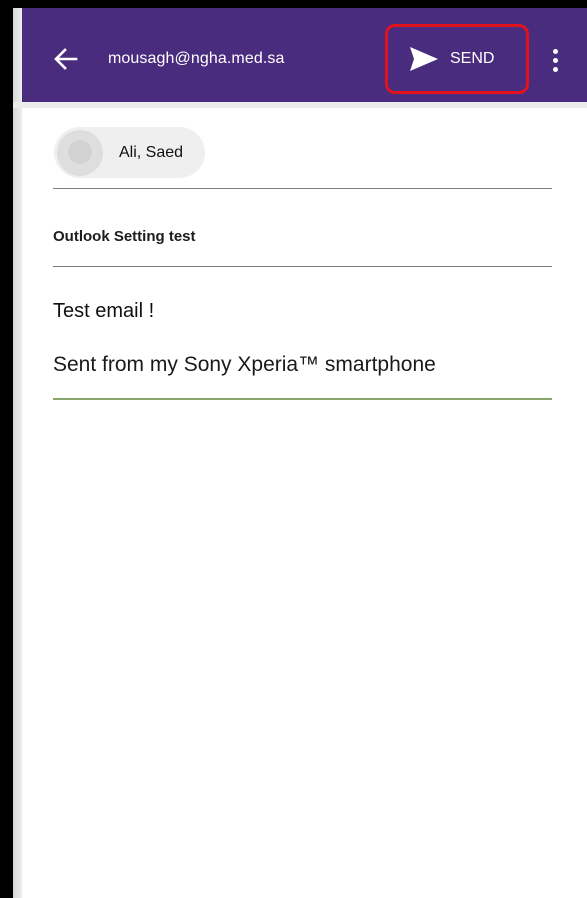 The image size is (587, 898). Describe the element at coordinates (196, 58) in the screenshot. I see `account-email: mousagh@ngha.med.sa` at that location.